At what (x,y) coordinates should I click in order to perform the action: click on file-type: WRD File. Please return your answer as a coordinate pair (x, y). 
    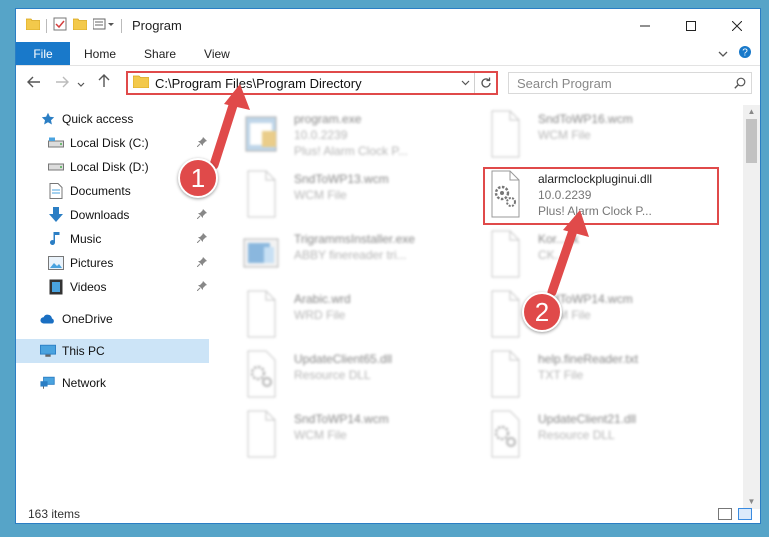
    Looking at the image, I should click on (320, 315).